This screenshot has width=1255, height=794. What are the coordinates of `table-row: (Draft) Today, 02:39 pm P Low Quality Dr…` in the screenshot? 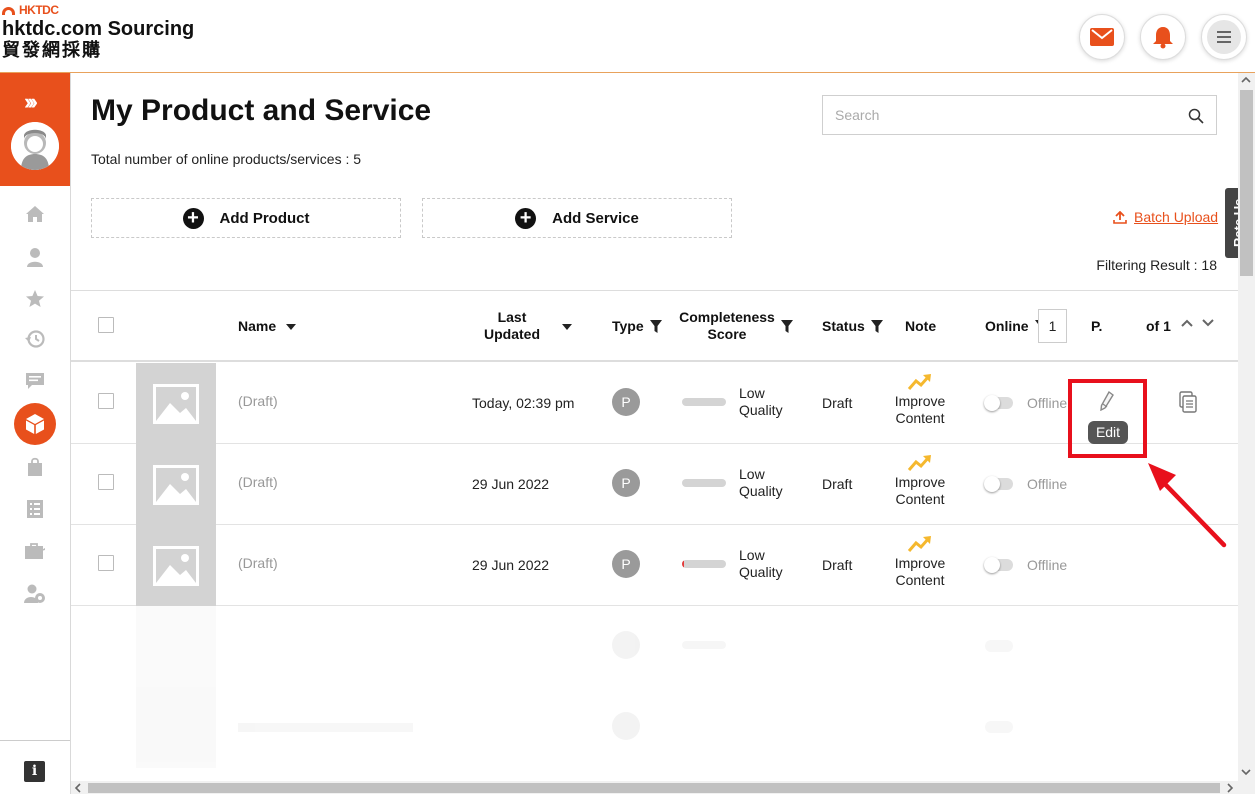 It's located at (654, 403).